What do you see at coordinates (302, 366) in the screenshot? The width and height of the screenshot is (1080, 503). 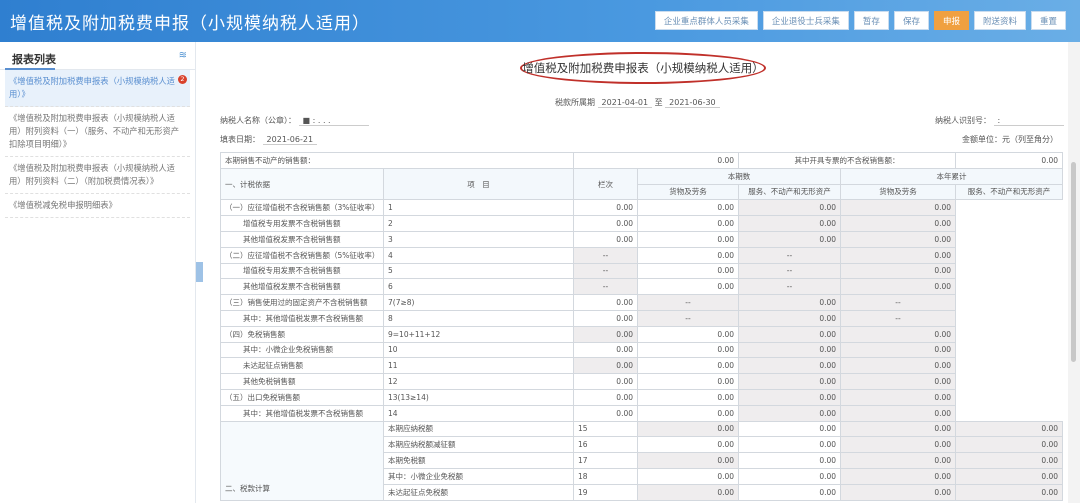 I see `row-item-label: 未达起征点销售额` at bounding box center [302, 366].